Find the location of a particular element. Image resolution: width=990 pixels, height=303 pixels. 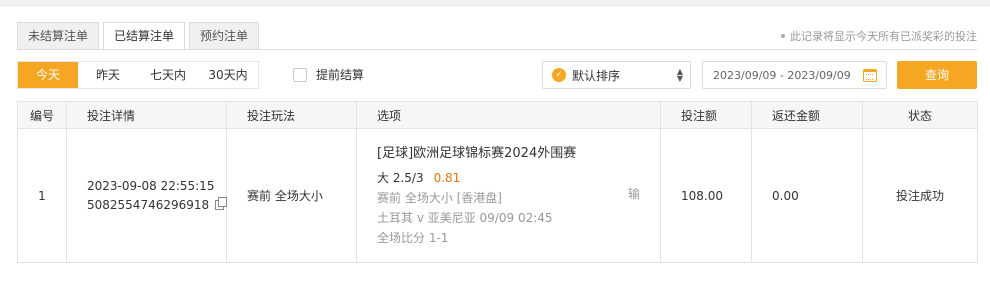

match-title: [足球]欧洲足球锦标赛2024外围赛 is located at coordinates (477, 153).